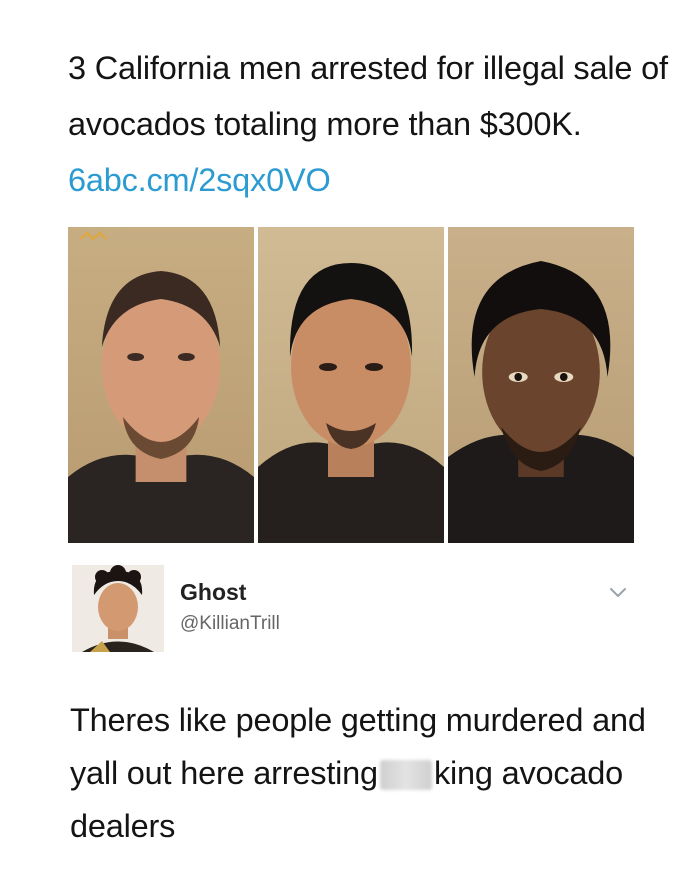 The width and height of the screenshot is (700, 885). Describe the element at coordinates (405, 775) in the screenshot. I see `censor-blur` at that location.